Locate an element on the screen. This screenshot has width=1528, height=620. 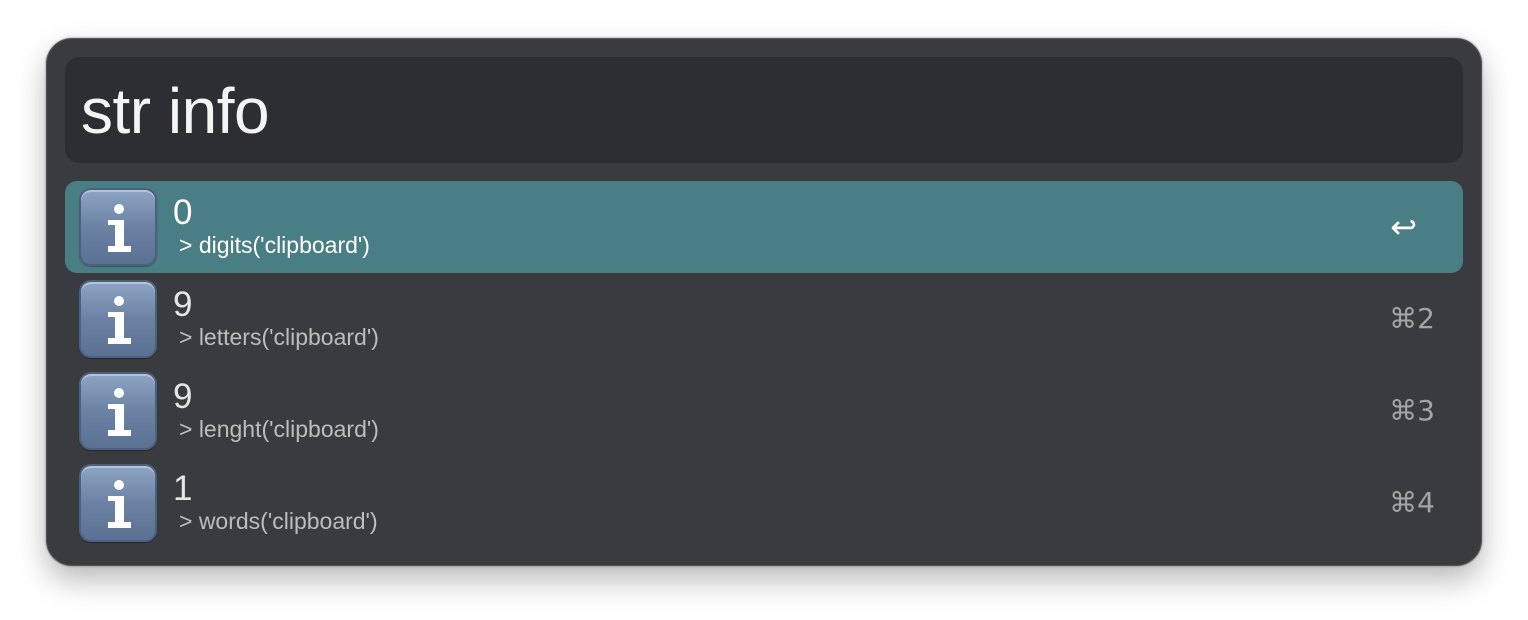
result-subtitle: > lenght('clipboard') is located at coordinates (279, 429).